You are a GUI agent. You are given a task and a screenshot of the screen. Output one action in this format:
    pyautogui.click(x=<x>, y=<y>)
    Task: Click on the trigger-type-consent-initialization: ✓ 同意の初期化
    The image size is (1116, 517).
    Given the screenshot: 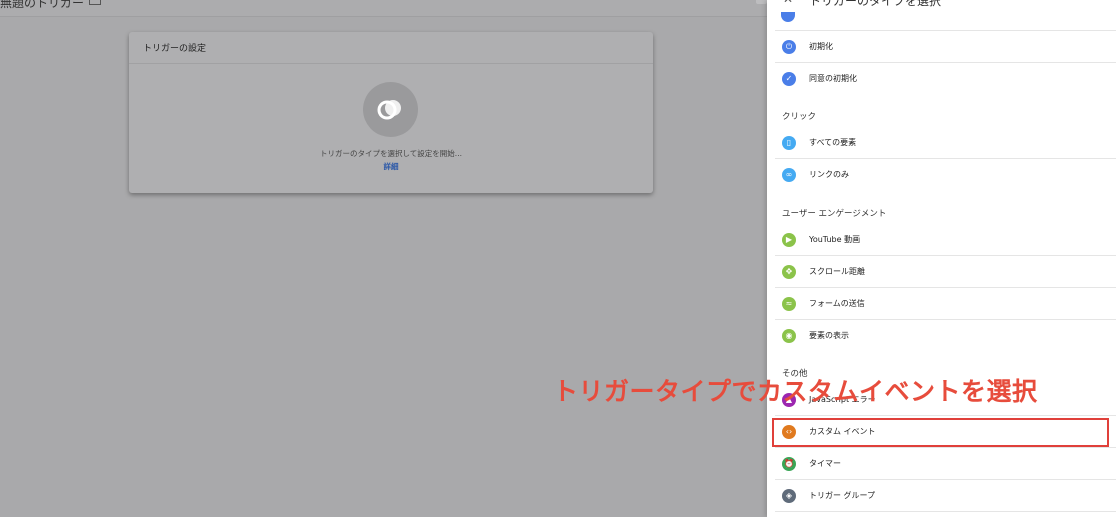 What is the action you would take?
    pyautogui.click(x=945, y=79)
    